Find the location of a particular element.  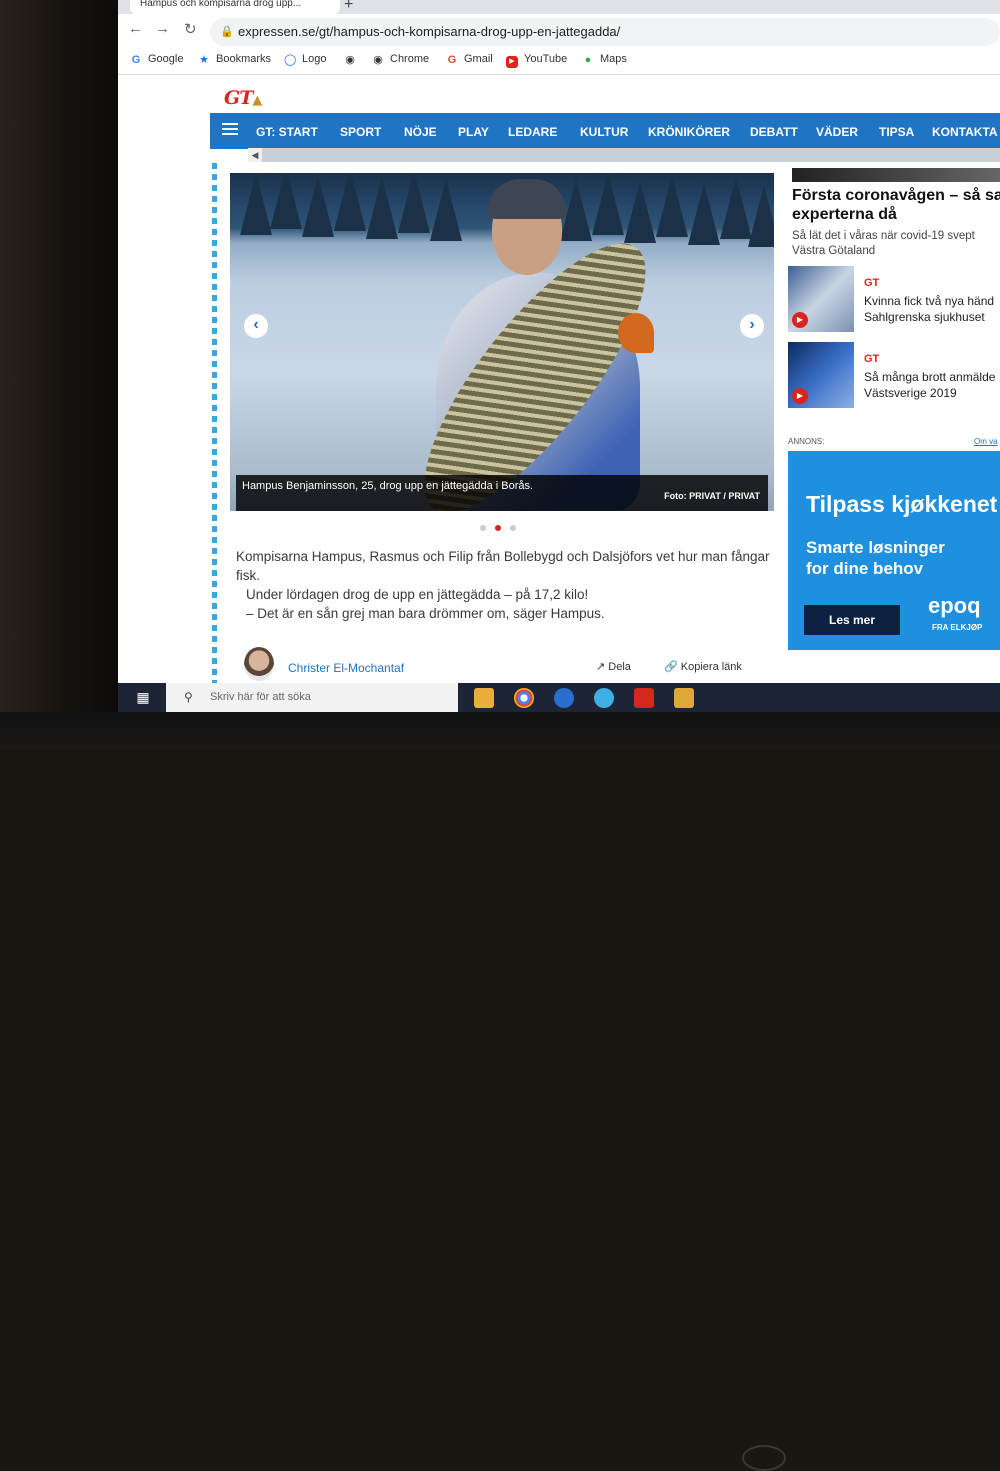

play-icon: ▶ is located at coordinates (800, 320).